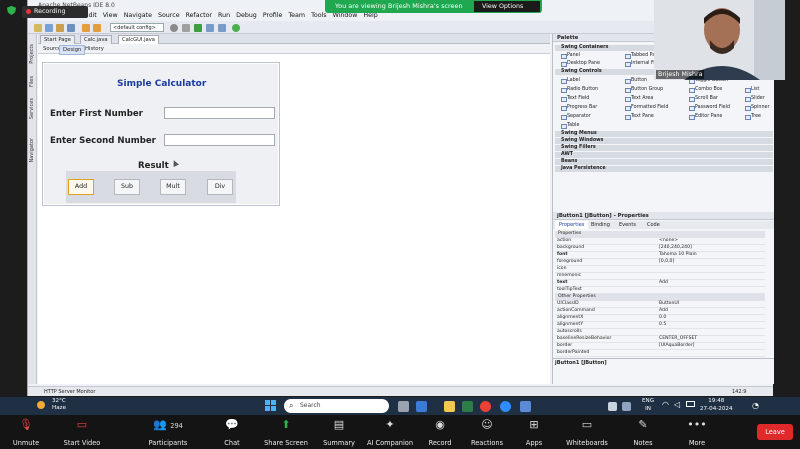  I want to click on palette-text-area: Text Area, so click(639, 98).